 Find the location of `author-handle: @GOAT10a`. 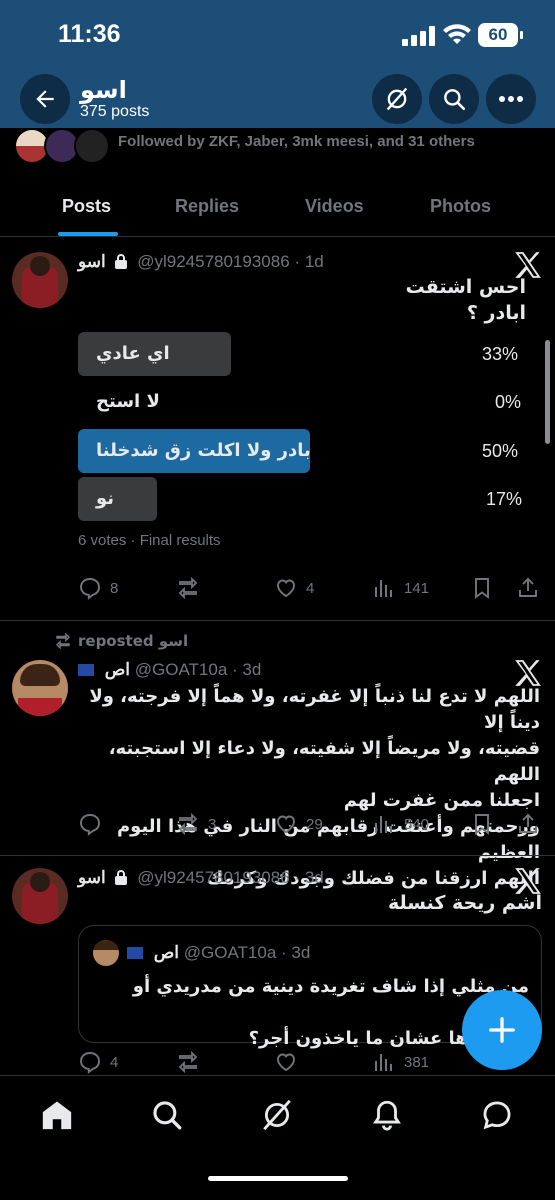

author-handle: @GOAT10a is located at coordinates (181, 669).